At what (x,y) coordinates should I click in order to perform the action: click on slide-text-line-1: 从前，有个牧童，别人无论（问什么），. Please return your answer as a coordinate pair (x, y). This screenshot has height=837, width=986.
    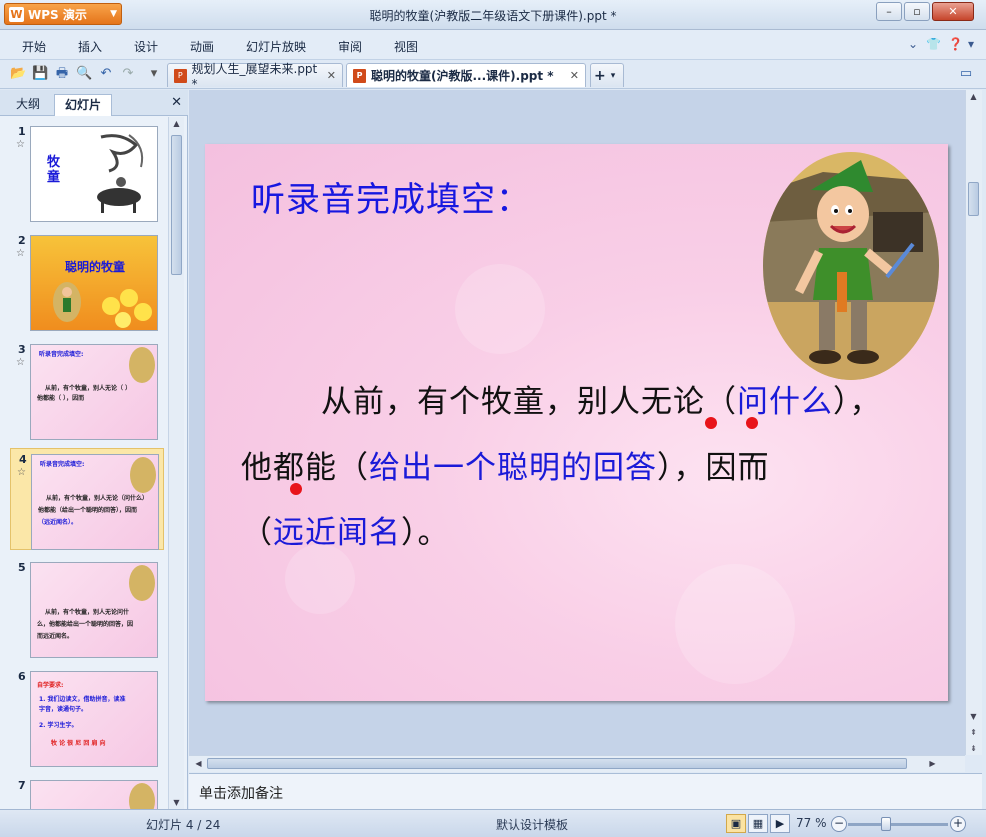
    Looking at the image, I should click on (601, 398).